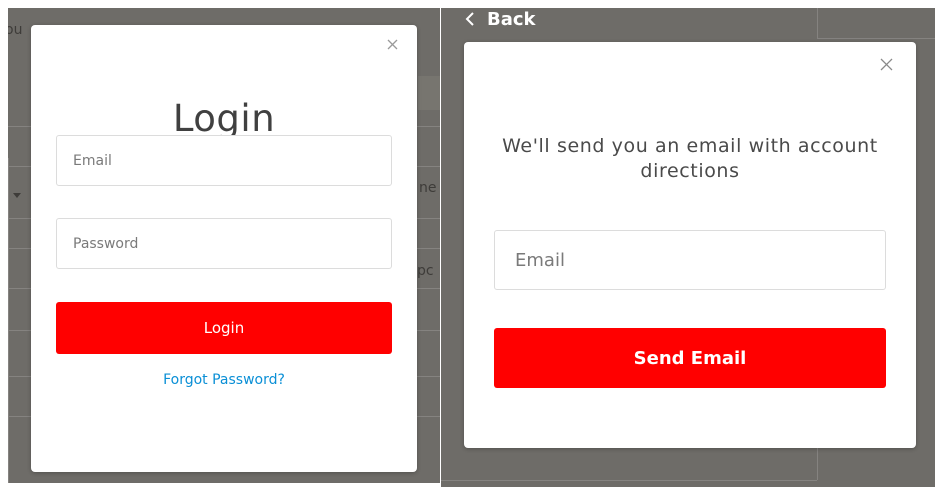 This screenshot has width=935, height=487. Describe the element at coordinates (470, 19) in the screenshot. I see `chevron-left-icon` at that location.